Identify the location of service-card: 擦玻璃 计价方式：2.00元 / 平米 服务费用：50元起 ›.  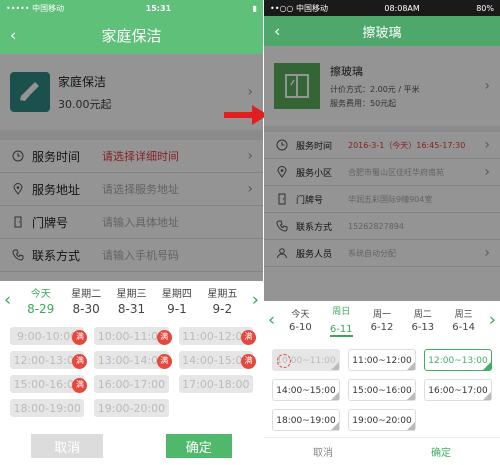
(382, 86).